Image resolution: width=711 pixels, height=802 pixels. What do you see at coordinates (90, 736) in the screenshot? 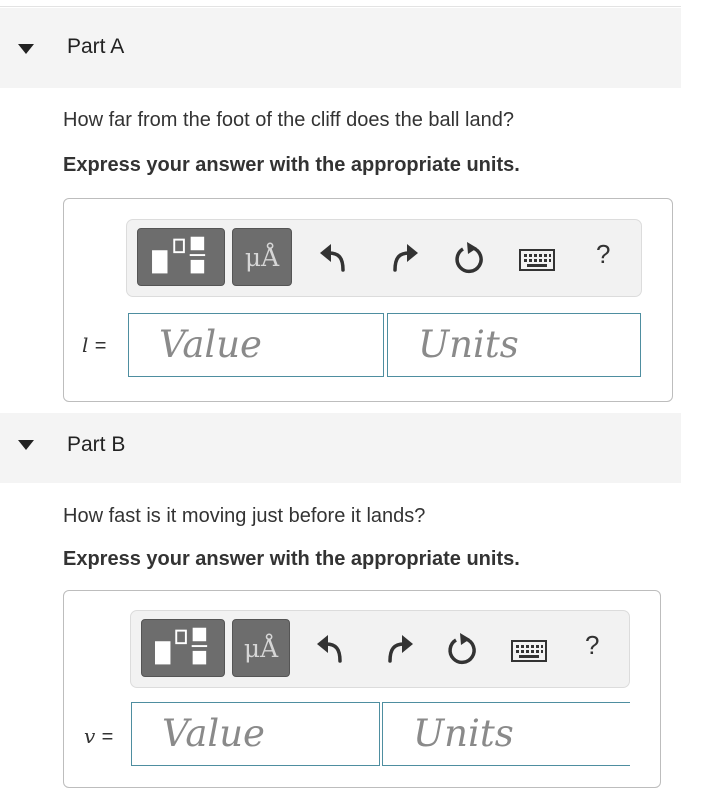
I see `part-b-variable: v` at bounding box center [90, 736].